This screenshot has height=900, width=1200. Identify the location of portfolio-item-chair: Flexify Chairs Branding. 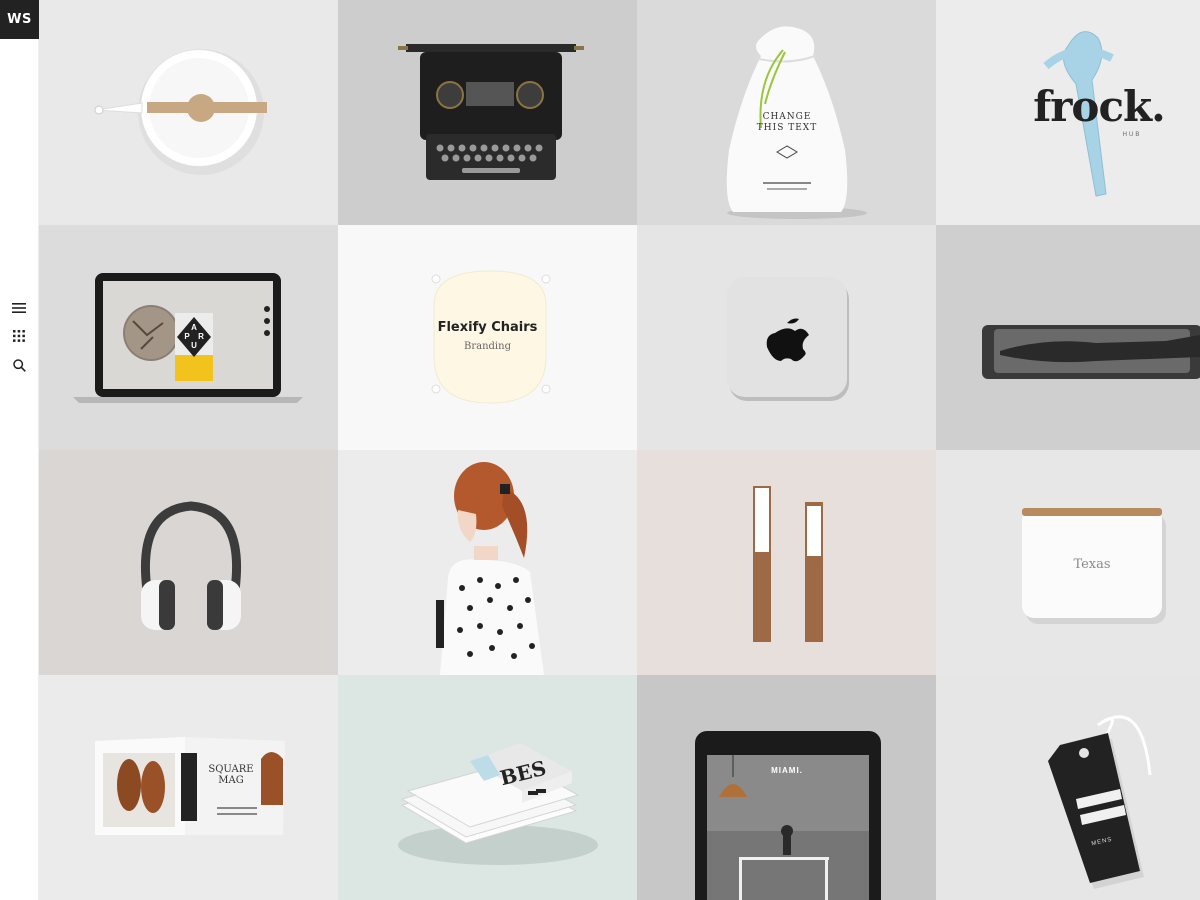
(487, 337).